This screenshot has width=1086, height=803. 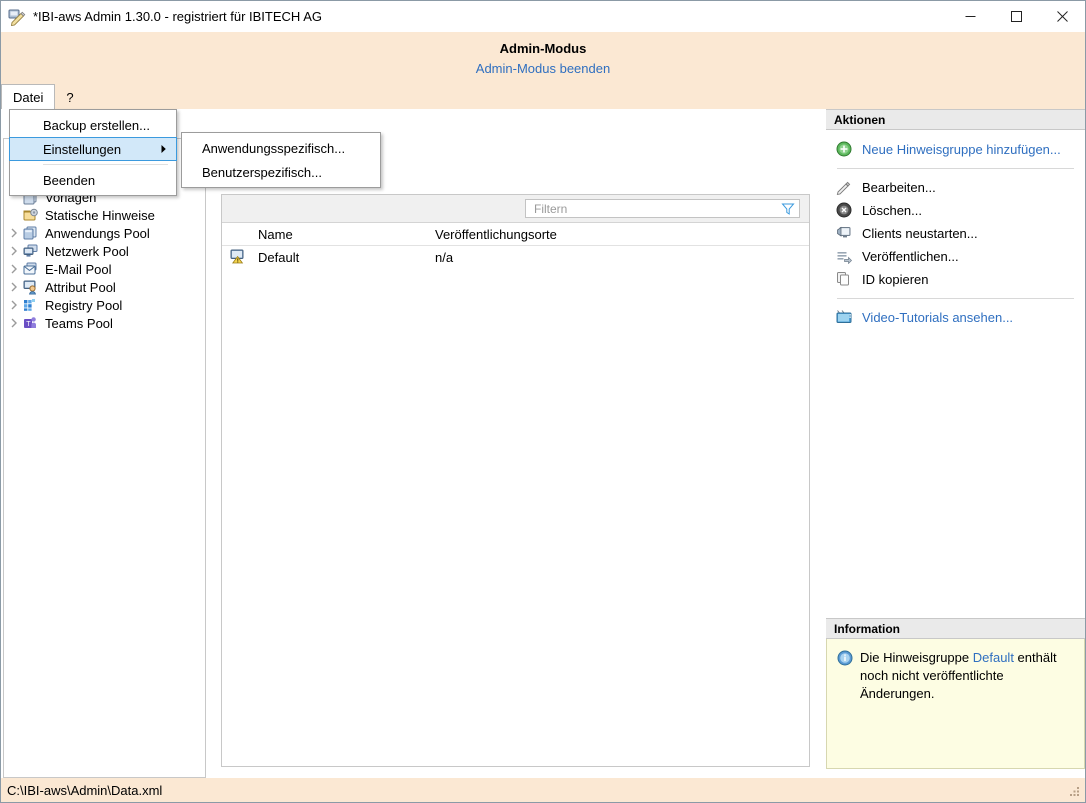 I want to click on column-header-publication-places: Veröffentlichungsorte, so click(x=622, y=234).